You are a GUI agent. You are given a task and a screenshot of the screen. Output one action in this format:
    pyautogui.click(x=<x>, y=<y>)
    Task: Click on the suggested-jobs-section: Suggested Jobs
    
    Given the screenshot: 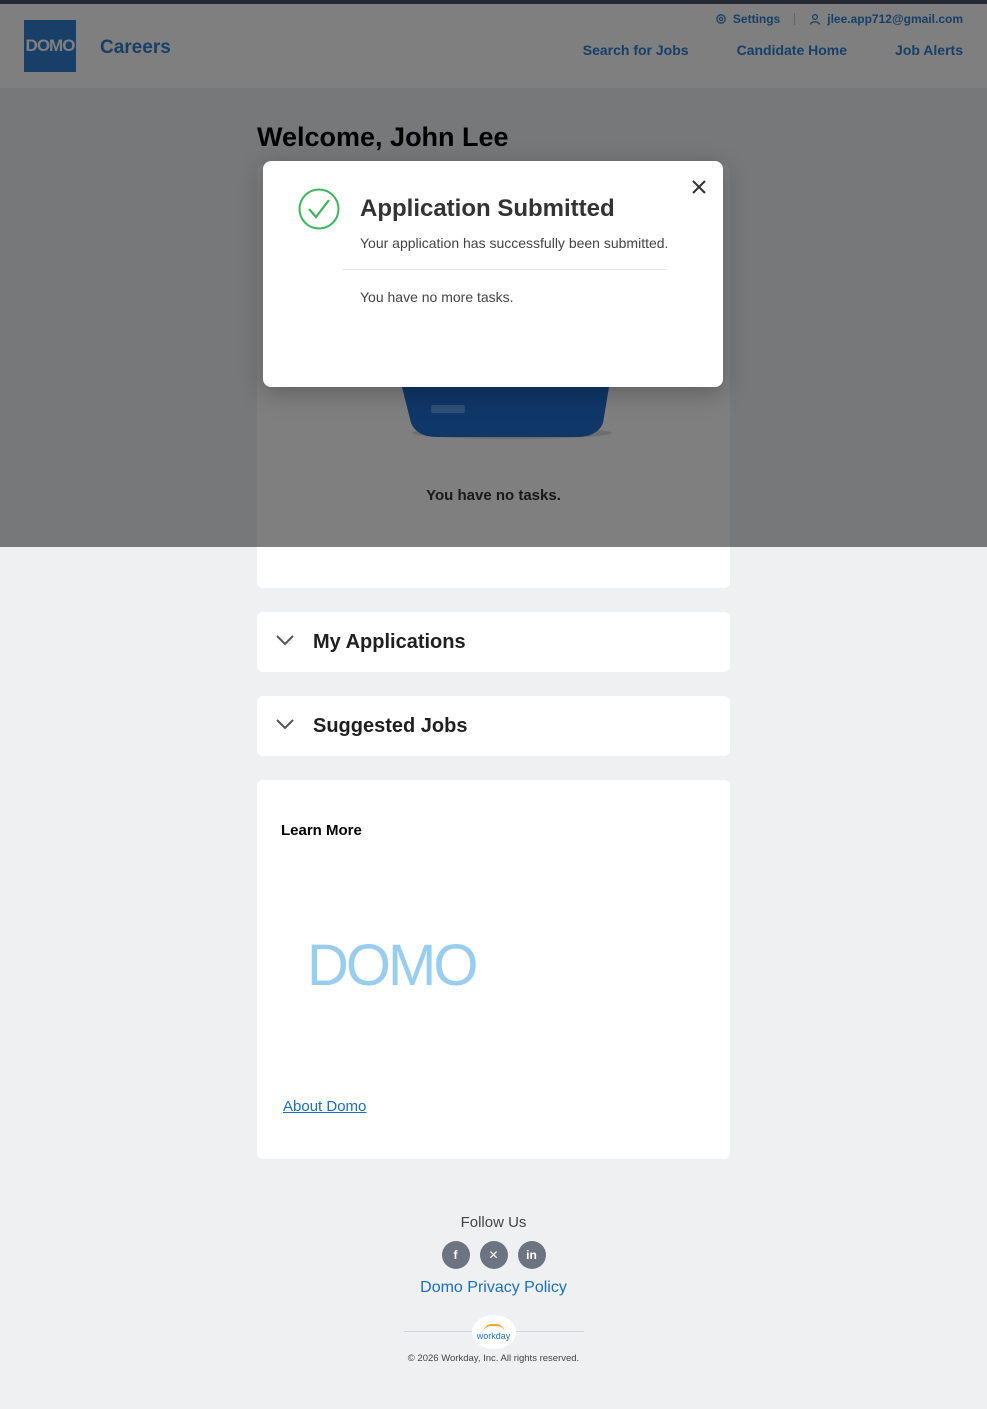 What is the action you would take?
    pyautogui.click(x=493, y=726)
    